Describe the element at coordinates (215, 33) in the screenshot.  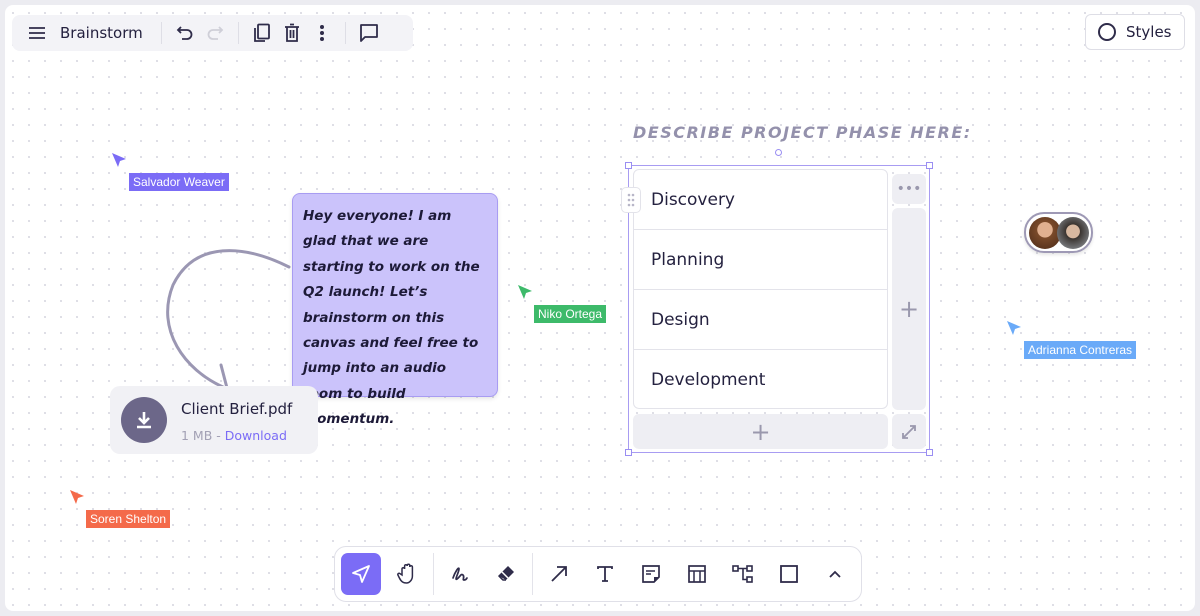
I see `redo-icon` at that location.